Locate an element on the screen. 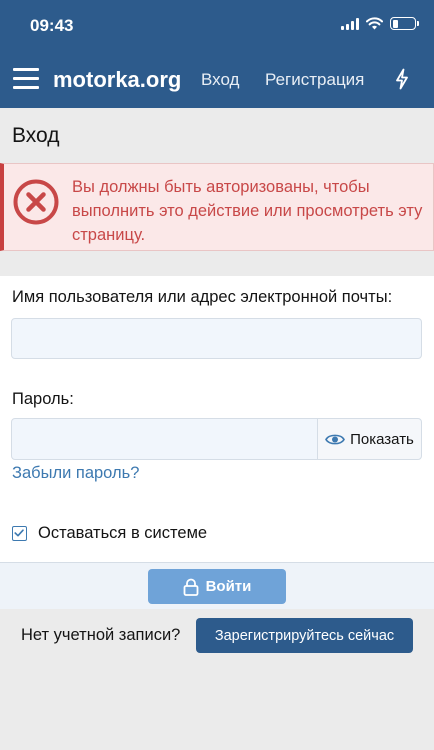 This screenshot has width=434, height=750. form-actions: Войти is located at coordinates (217, 585).